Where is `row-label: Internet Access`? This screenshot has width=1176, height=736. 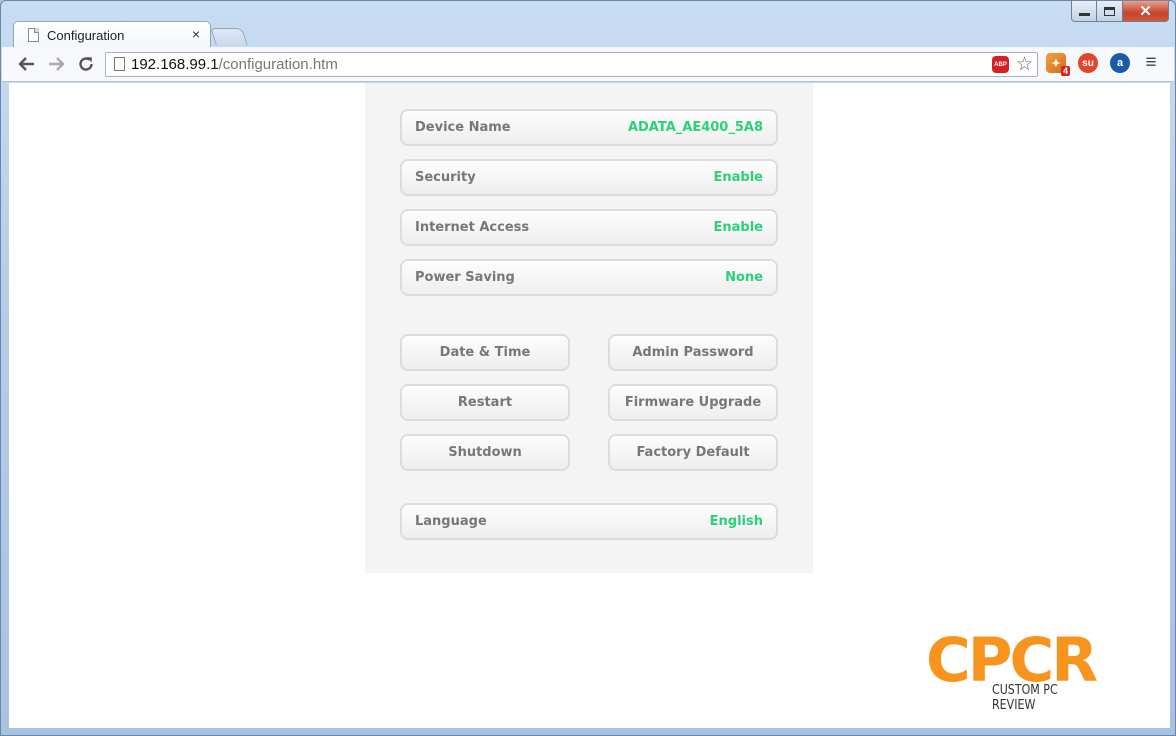 row-label: Internet Access is located at coordinates (472, 227).